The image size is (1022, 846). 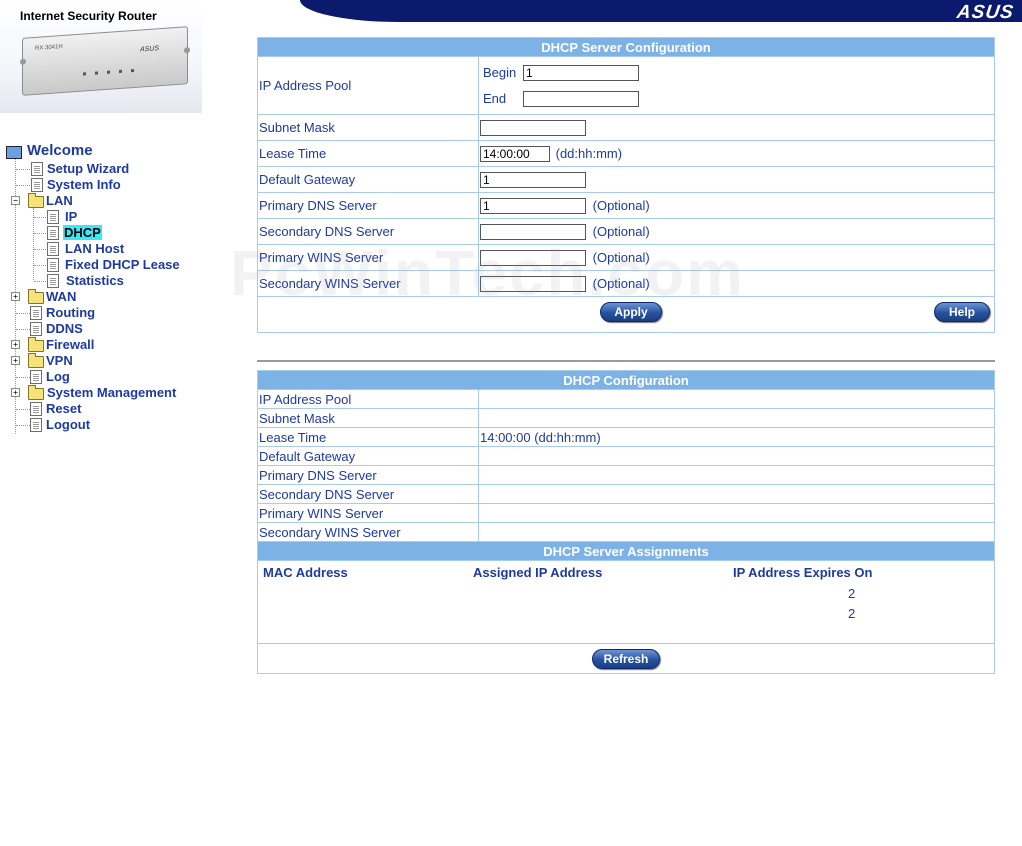 I want to click on primary-dns-input, so click(x=533, y=205).